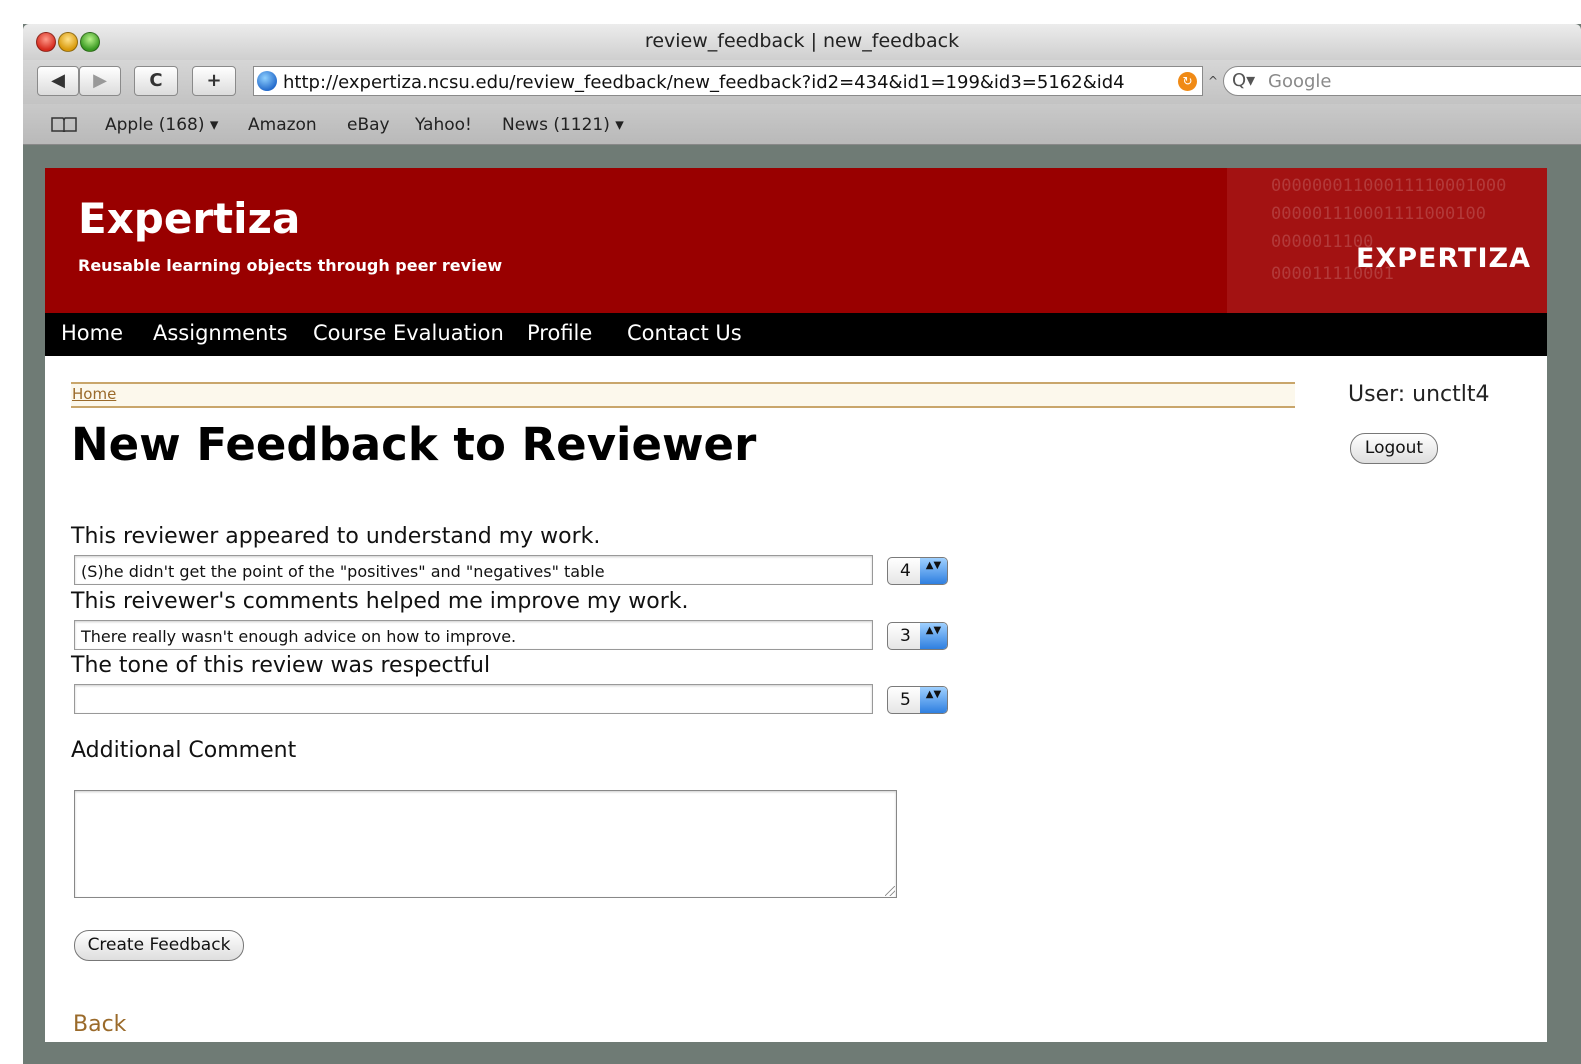 This screenshot has height=1064, width=1581. What do you see at coordinates (905, 636) in the screenshot?
I see `score-value: 3` at bounding box center [905, 636].